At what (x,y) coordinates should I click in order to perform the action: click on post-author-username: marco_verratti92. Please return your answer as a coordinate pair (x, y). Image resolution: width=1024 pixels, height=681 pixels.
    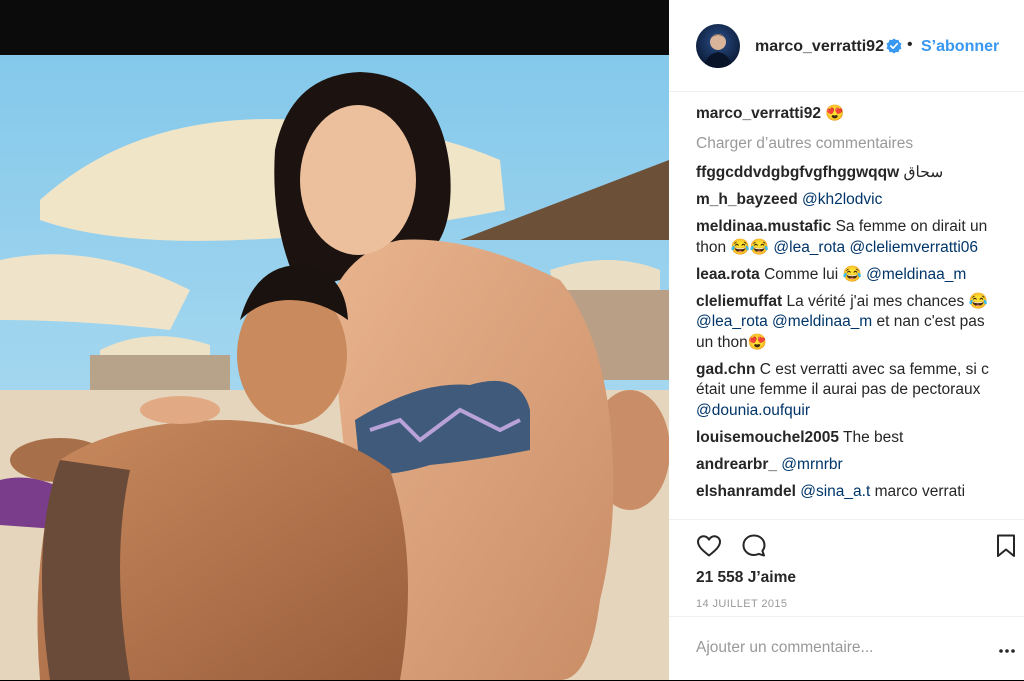
    Looking at the image, I should click on (819, 47).